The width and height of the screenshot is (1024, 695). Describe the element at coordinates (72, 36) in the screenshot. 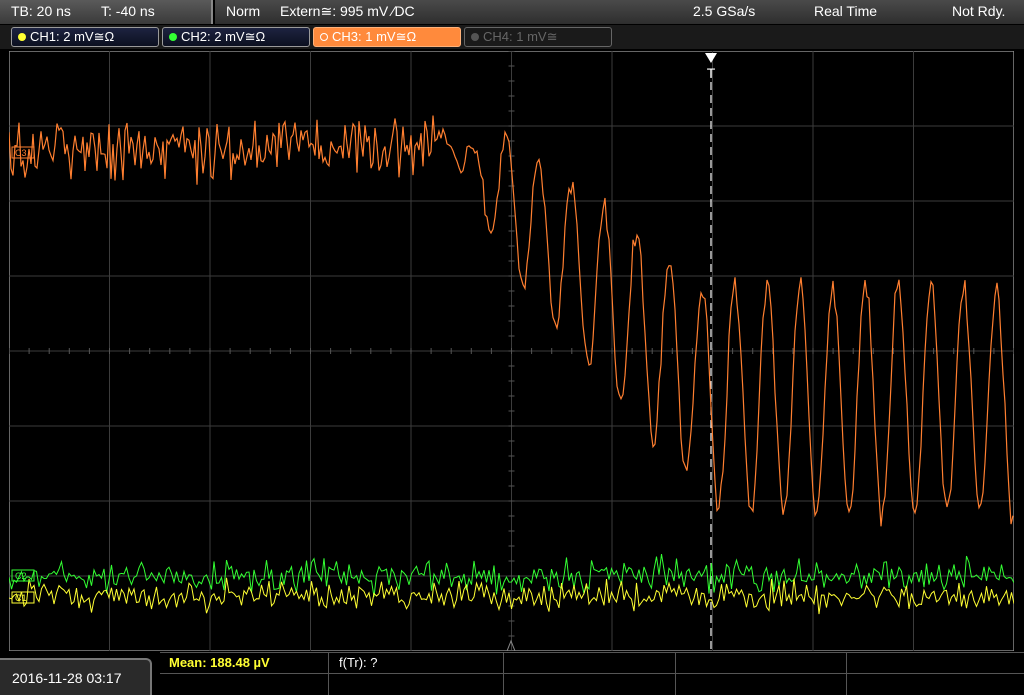

I see `channel-1-label: CH1: 2 mV≅Ω` at that location.